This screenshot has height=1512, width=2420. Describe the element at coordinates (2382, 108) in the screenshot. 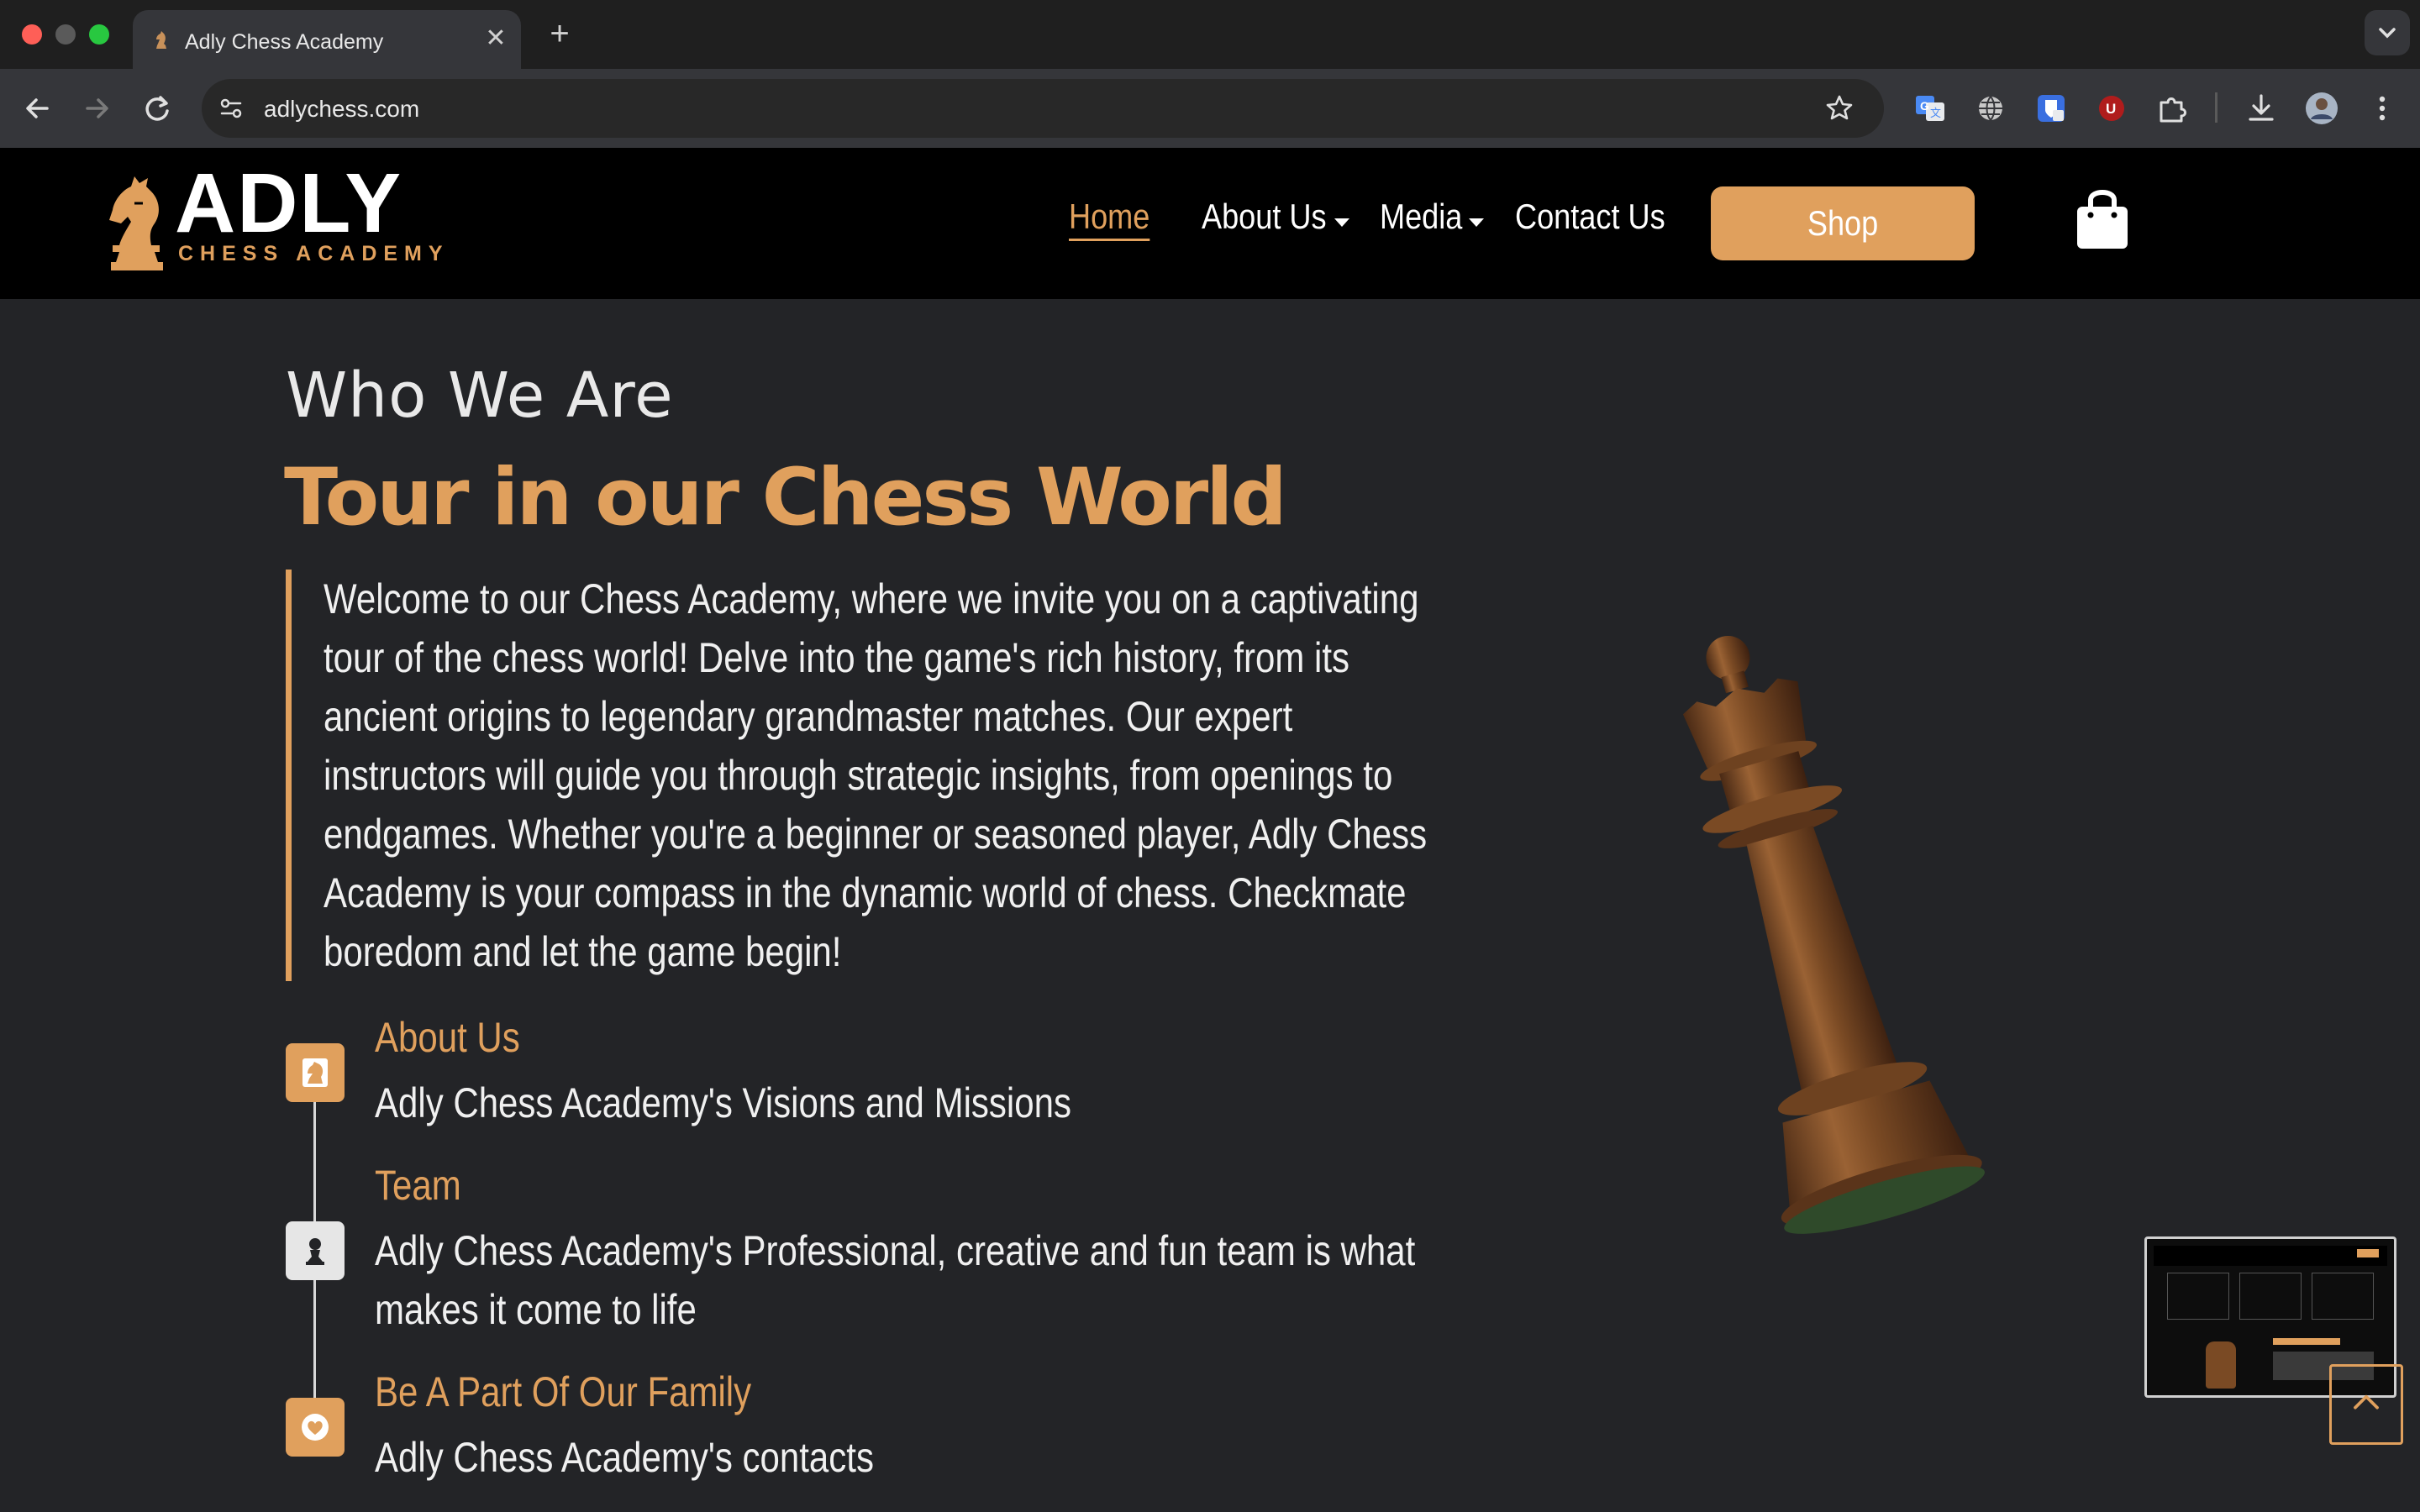

I see `more-menu-icon` at that location.